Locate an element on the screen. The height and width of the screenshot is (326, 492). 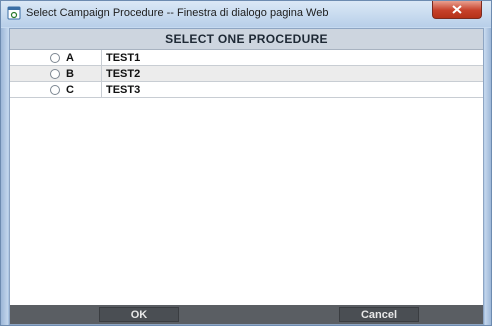
option-letter: C is located at coordinates (70, 89).